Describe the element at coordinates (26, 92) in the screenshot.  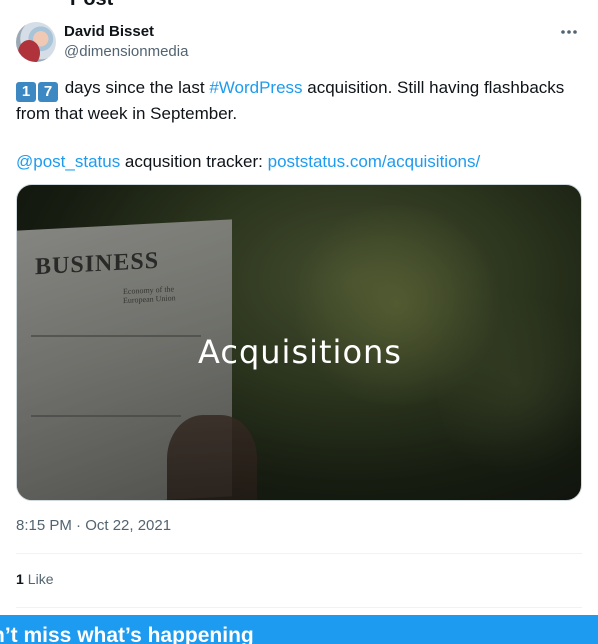
I see `keycap-digit-icon: 1` at that location.